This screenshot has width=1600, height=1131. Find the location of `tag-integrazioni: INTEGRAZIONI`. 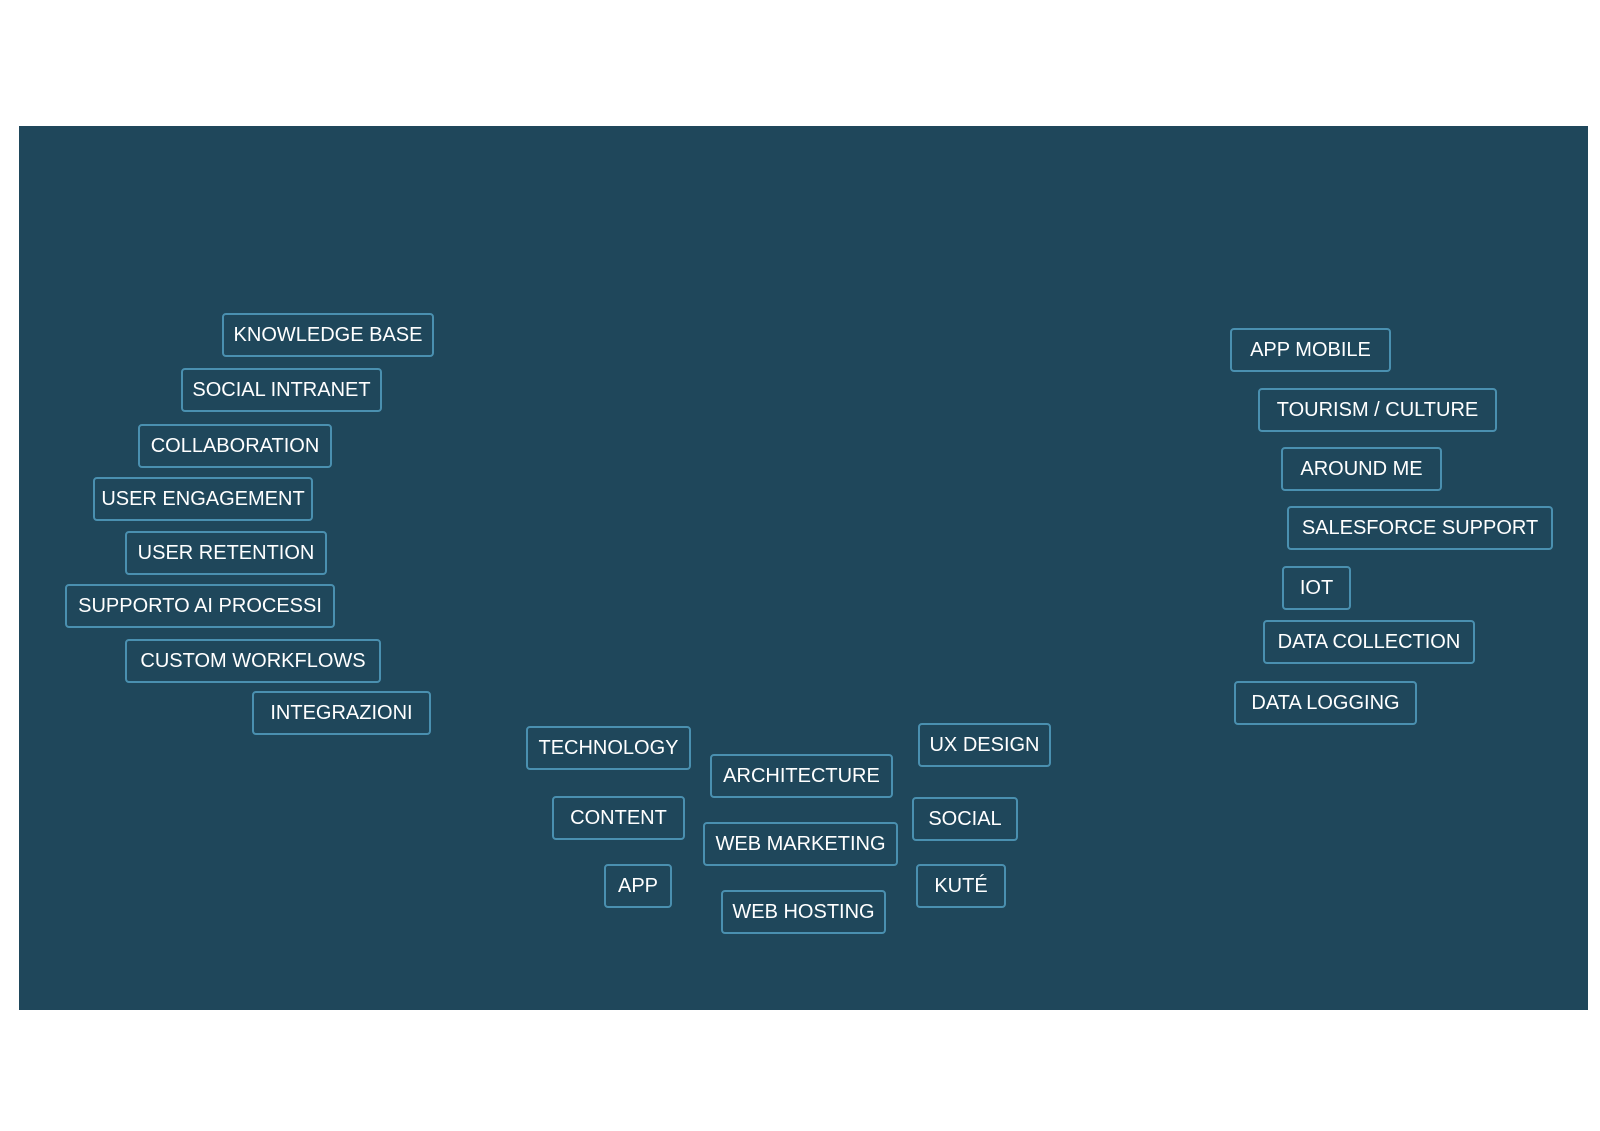

tag-integrazioni: INTEGRAZIONI is located at coordinates (341, 713).